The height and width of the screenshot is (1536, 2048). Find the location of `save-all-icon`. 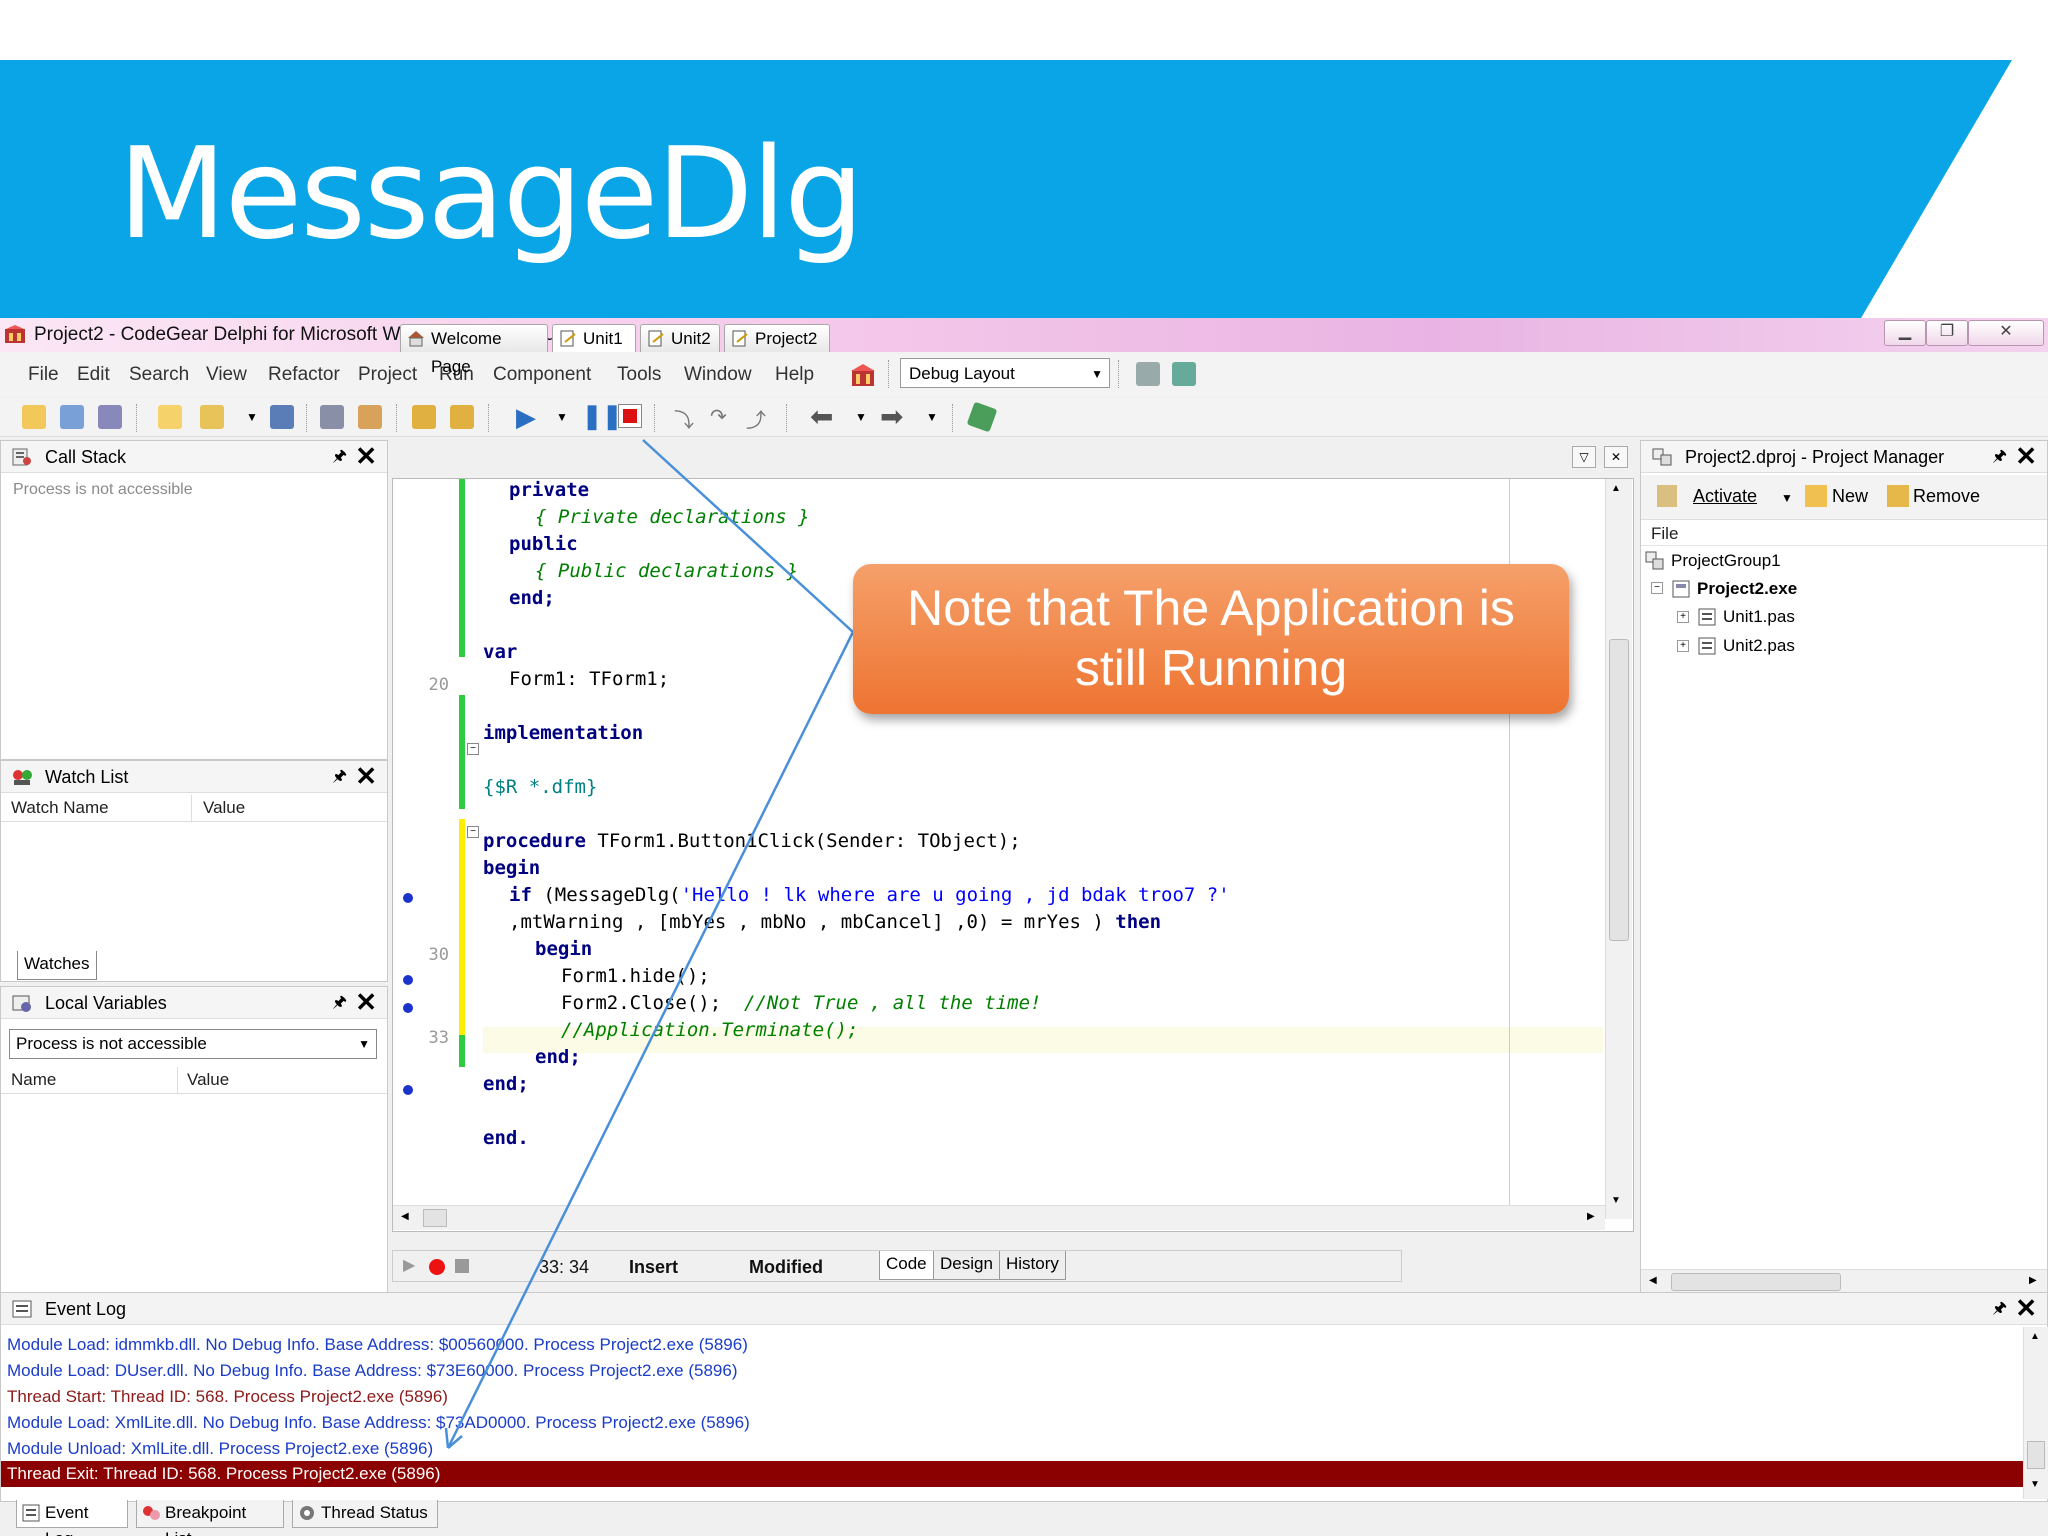

save-all-icon is located at coordinates (110, 417).